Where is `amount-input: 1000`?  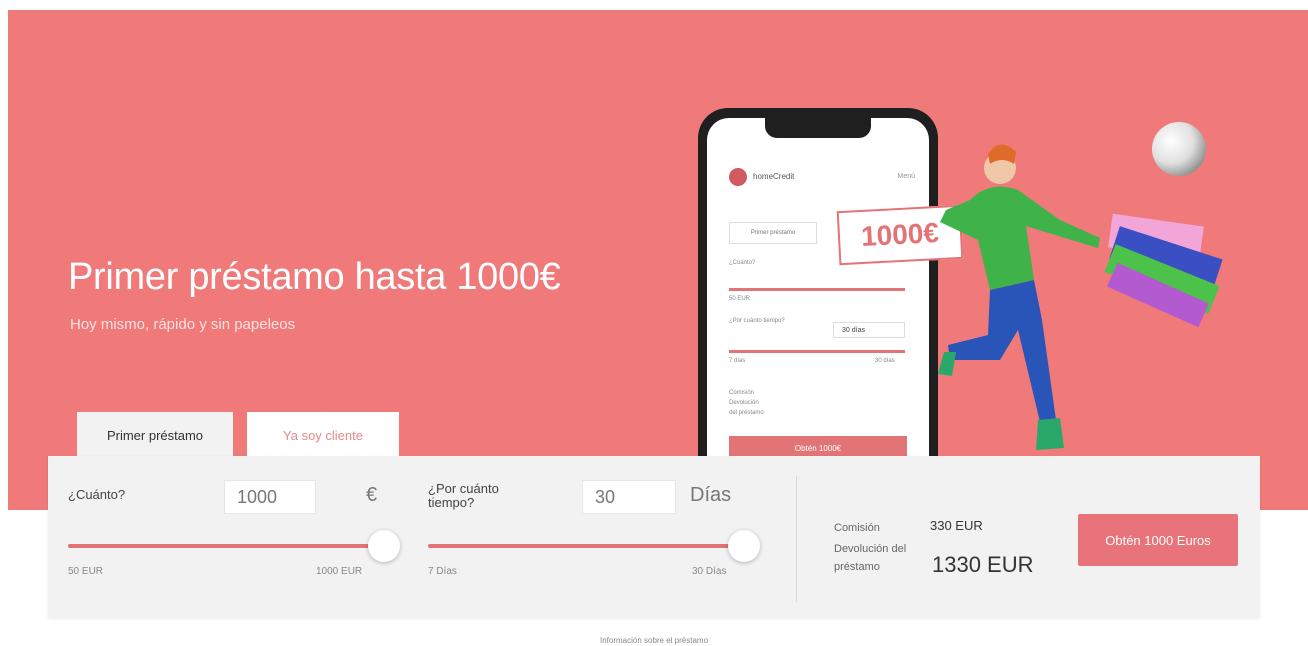 amount-input: 1000 is located at coordinates (270, 497).